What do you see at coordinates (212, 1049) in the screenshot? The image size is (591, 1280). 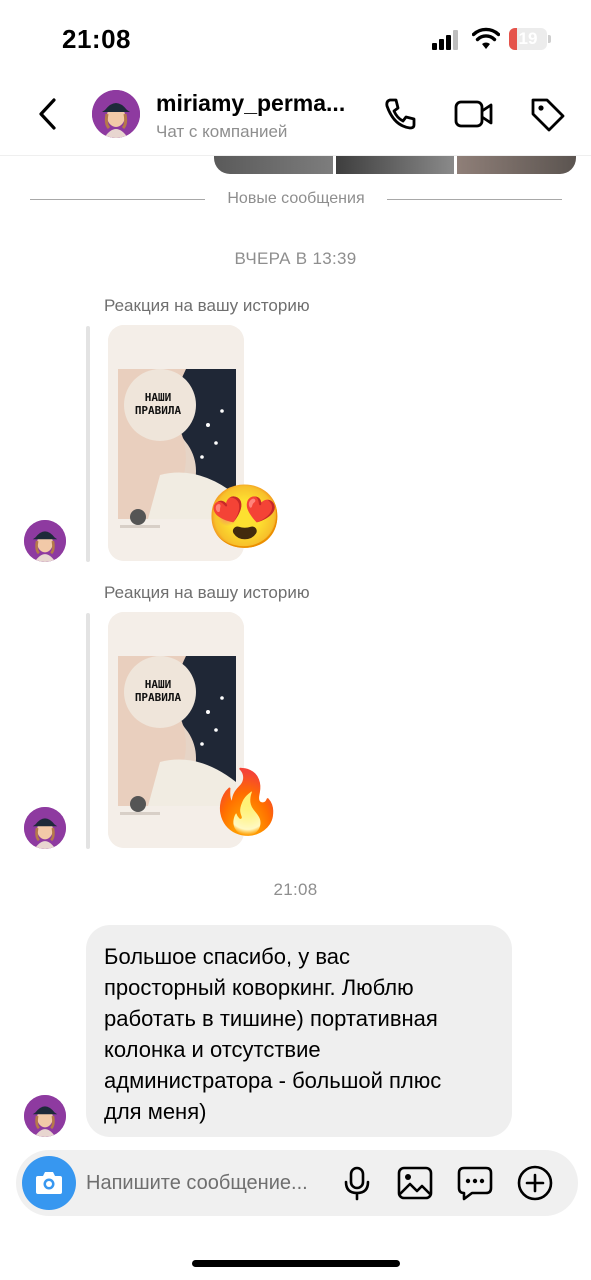 I see `message-line: колонка и отсутствие` at bounding box center [212, 1049].